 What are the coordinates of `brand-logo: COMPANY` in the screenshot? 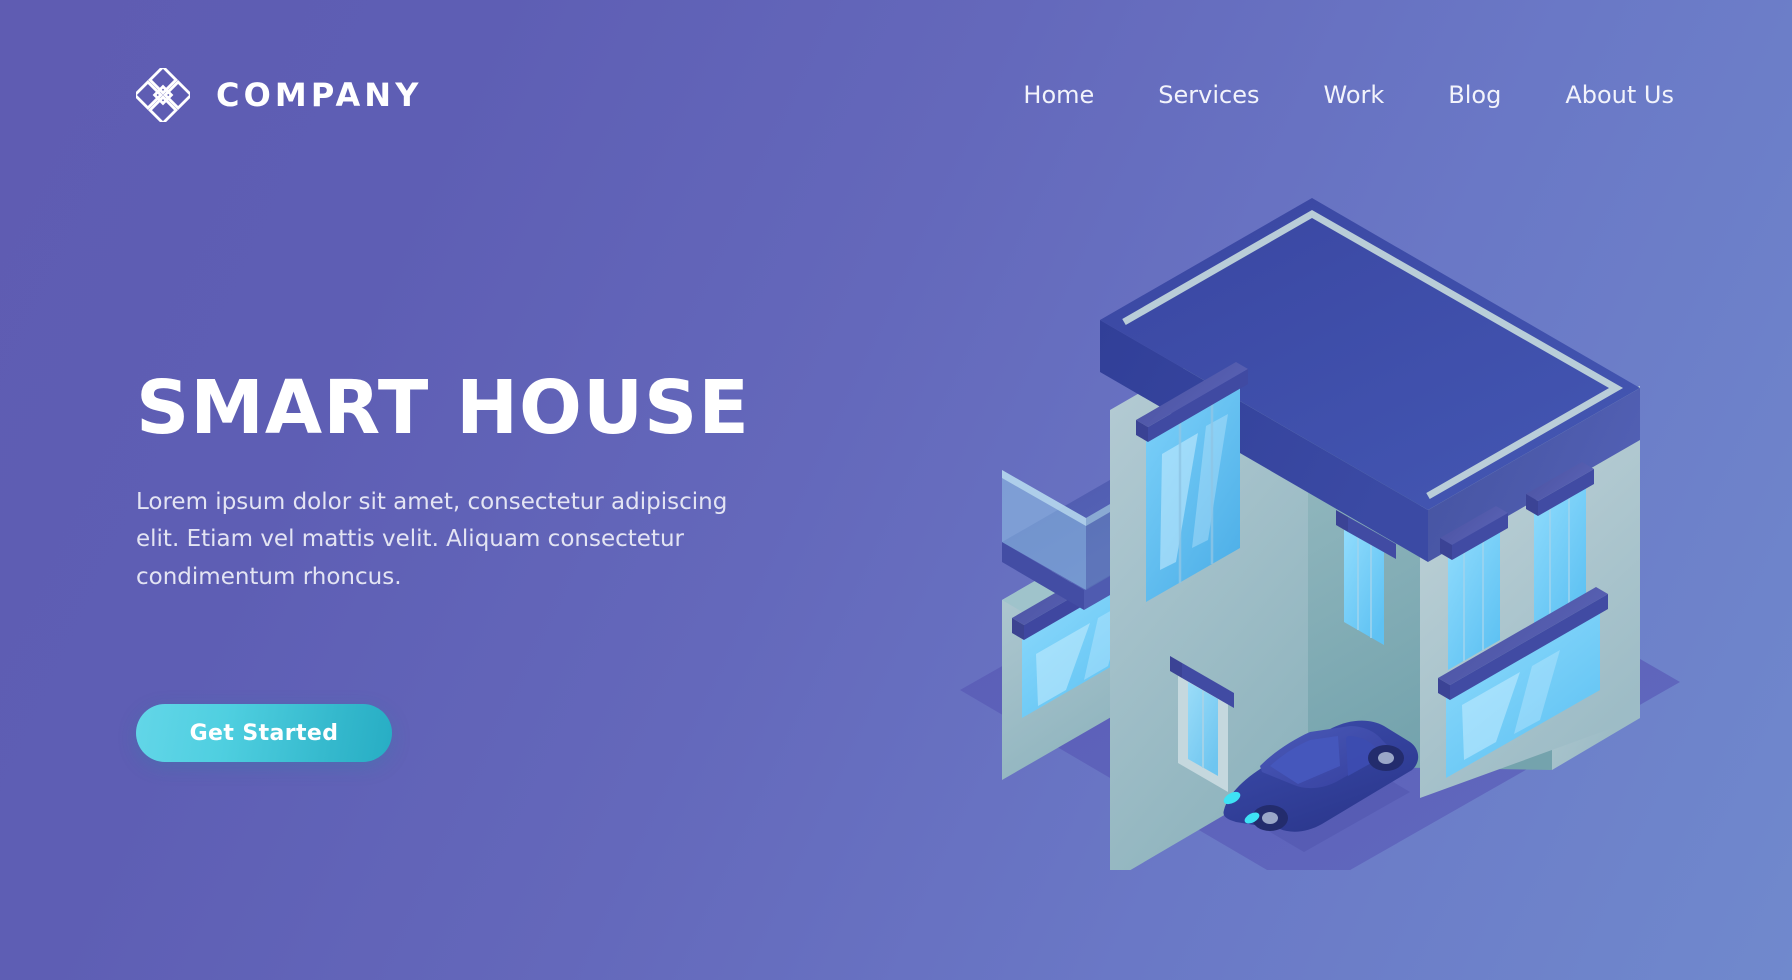 It's located at (279, 95).